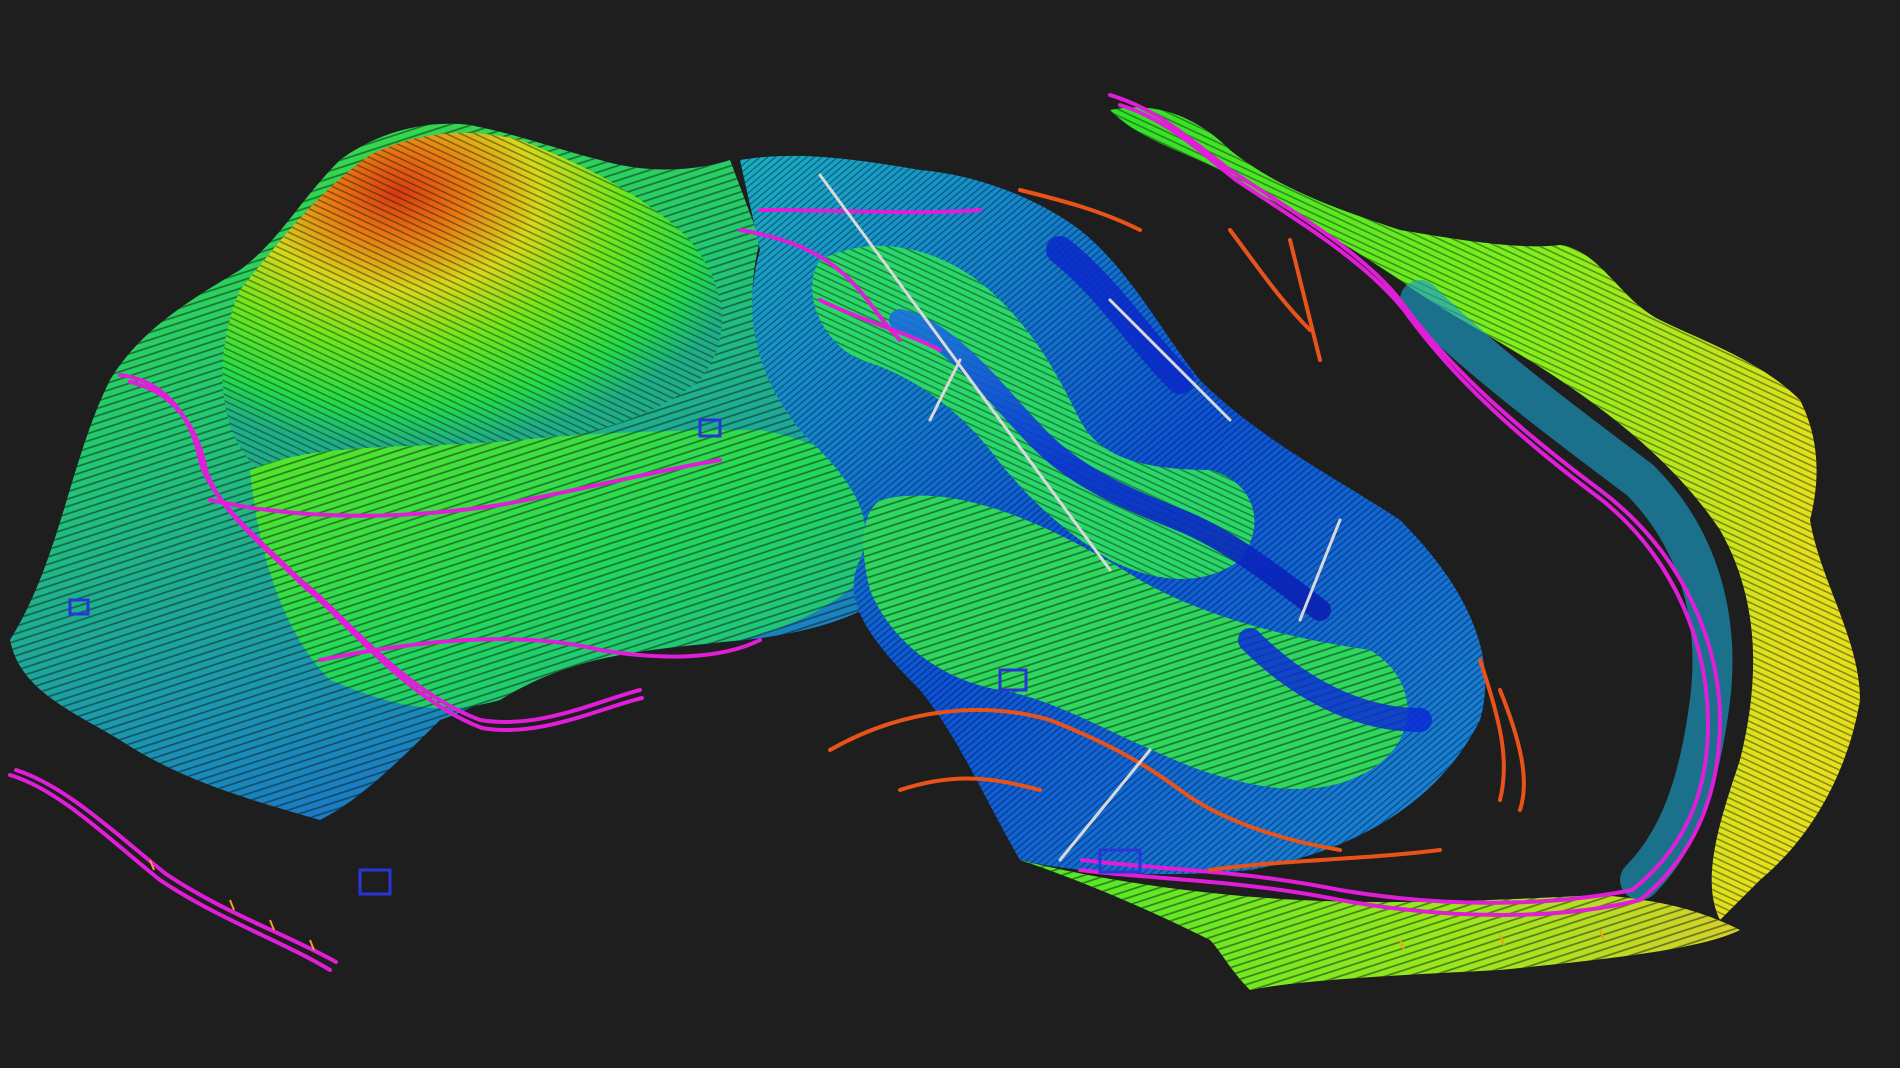  What do you see at coordinates (575, 569) in the screenshot?
I see `middle-hill` at bounding box center [575, 569].